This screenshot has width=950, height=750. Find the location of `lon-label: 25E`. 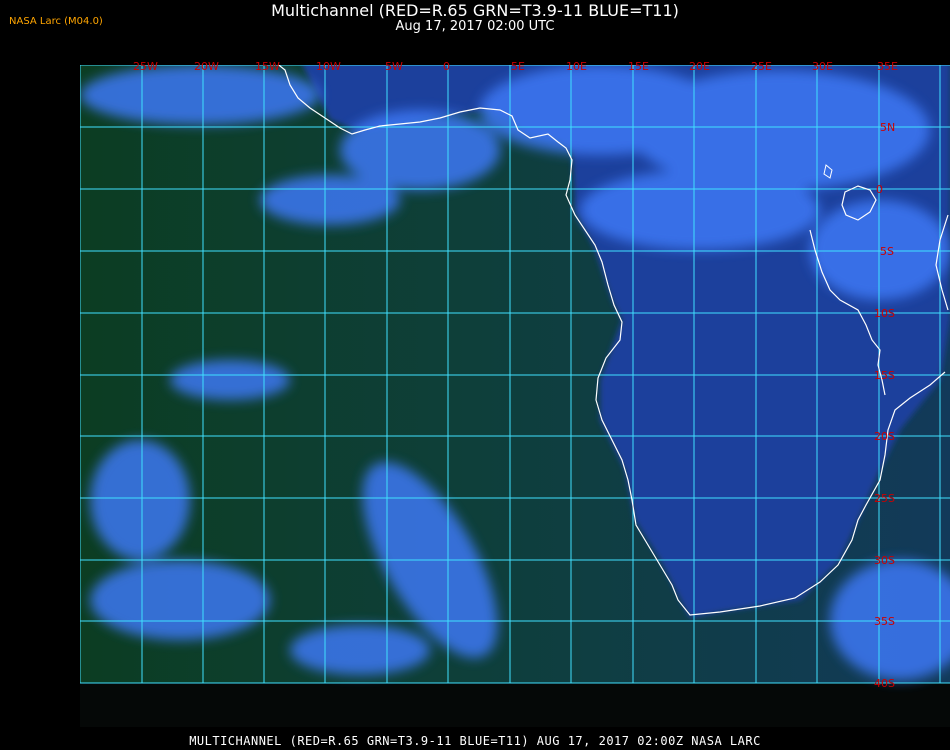

lon-label: 25E is located at coordinates (761, 66).